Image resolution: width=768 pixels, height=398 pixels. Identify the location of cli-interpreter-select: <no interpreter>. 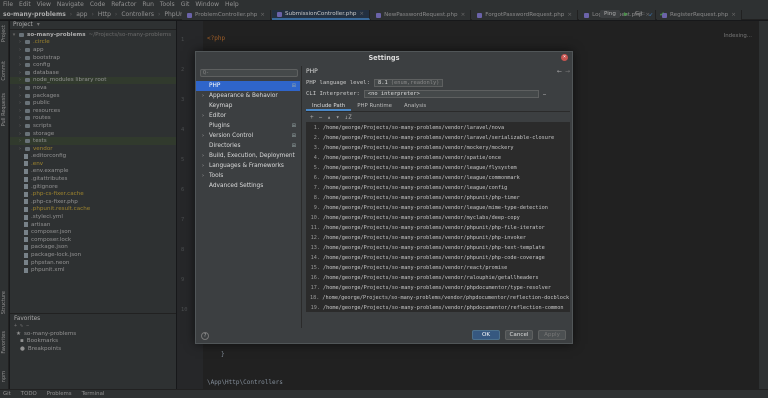
(451, 93).